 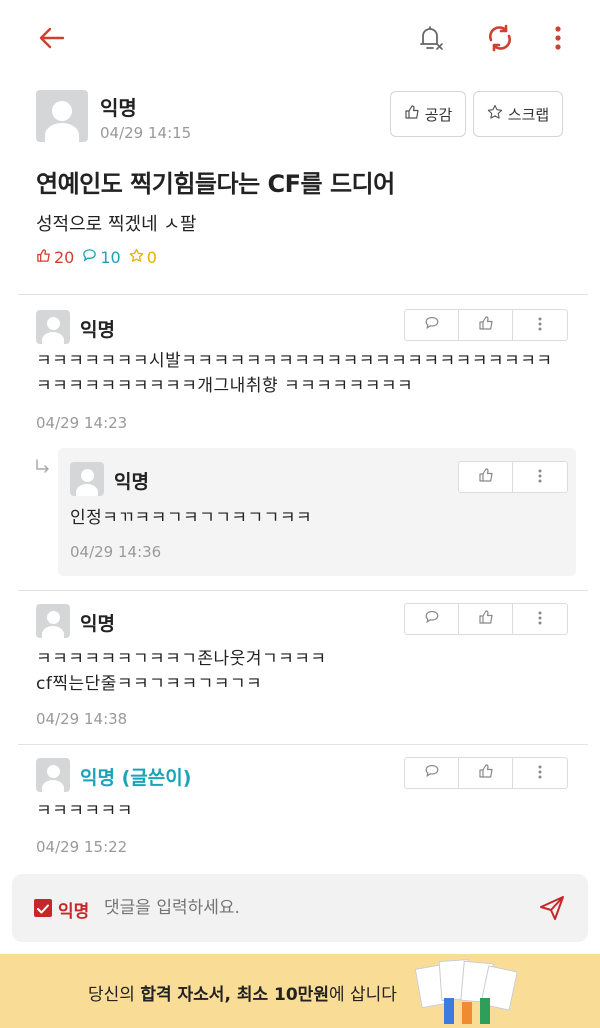 What do you see at coordinates (215, 184) in the screenshot?
I see `post-title: 연예인도 찍기힘들다는 CF를 드디어` at bounding box center [215, 184].